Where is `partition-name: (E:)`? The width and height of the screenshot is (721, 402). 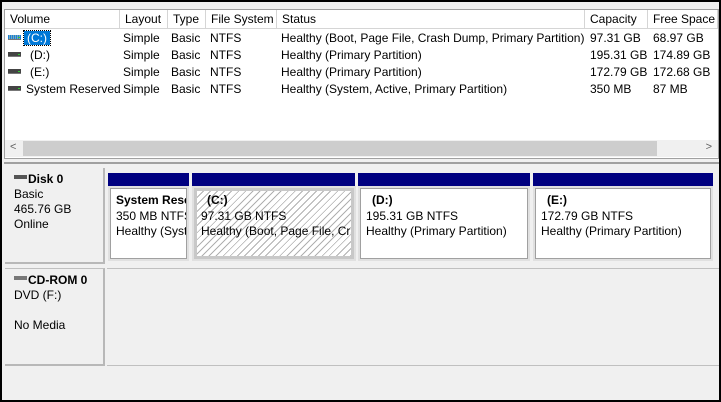
partition-name: (E:) is located at coordinates (557, 200).